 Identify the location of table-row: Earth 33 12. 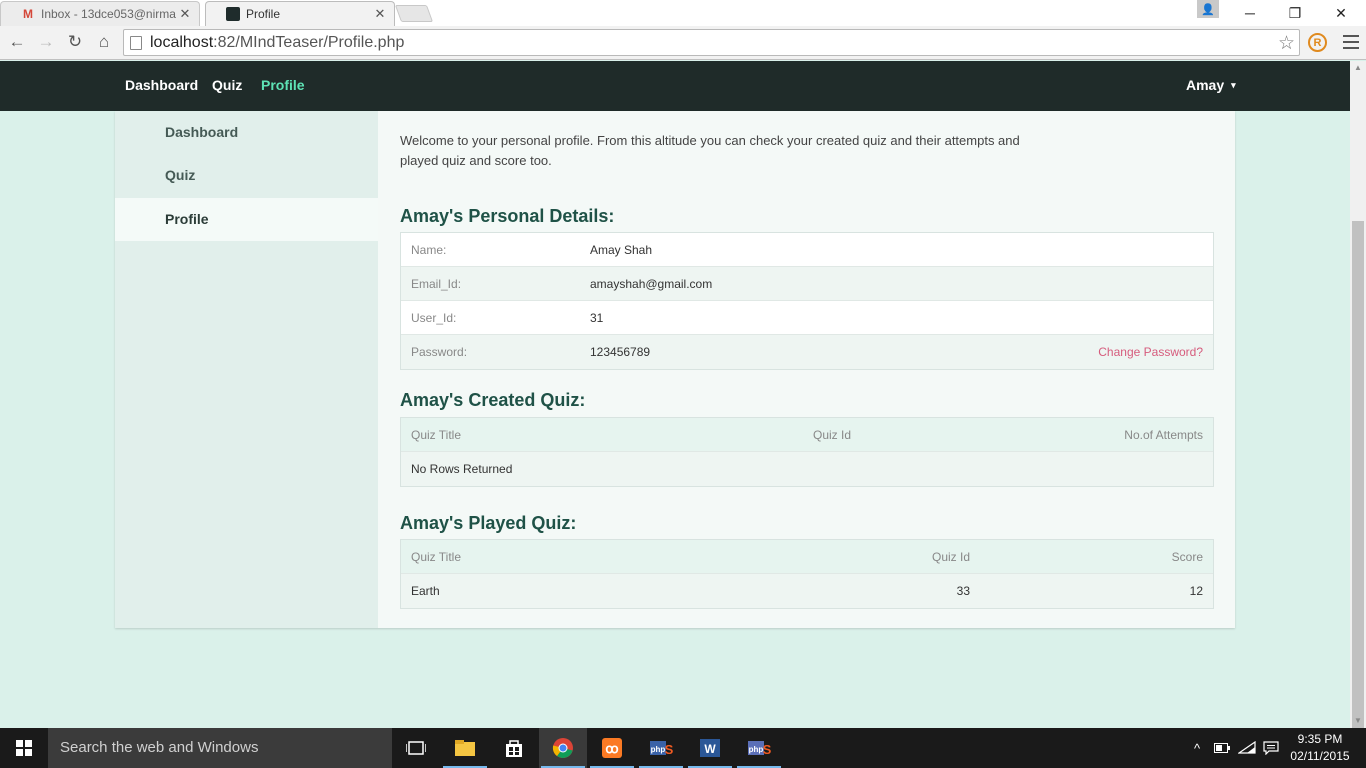
(807, 591).